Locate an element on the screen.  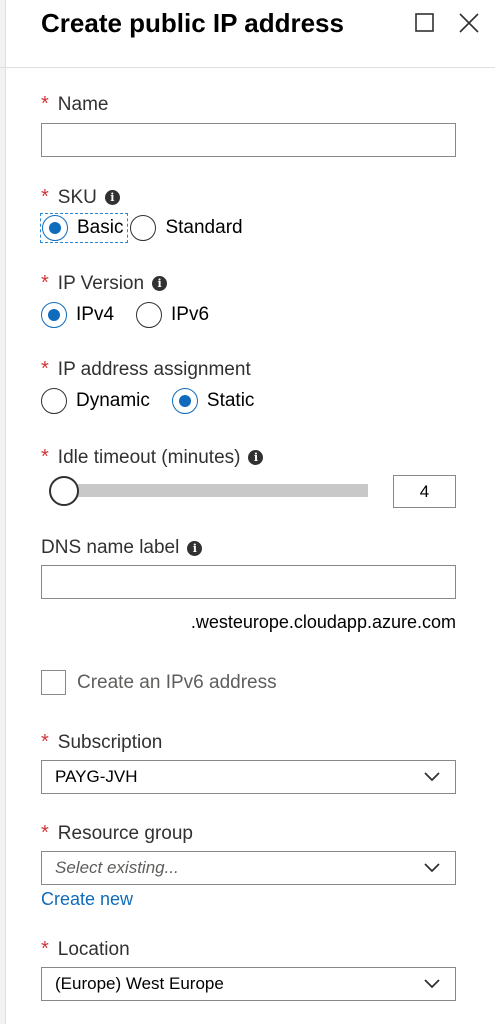
dns-label-text: DNS name label is located at coordinates (110, 547).